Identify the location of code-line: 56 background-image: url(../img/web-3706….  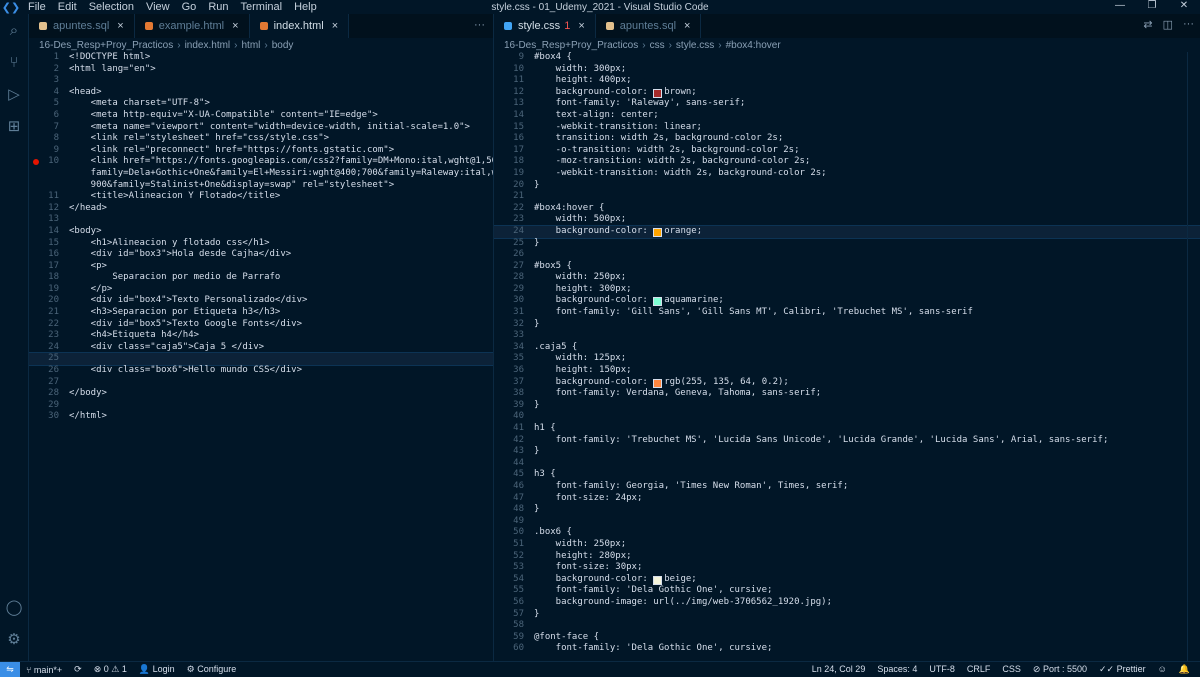
(847, 603).